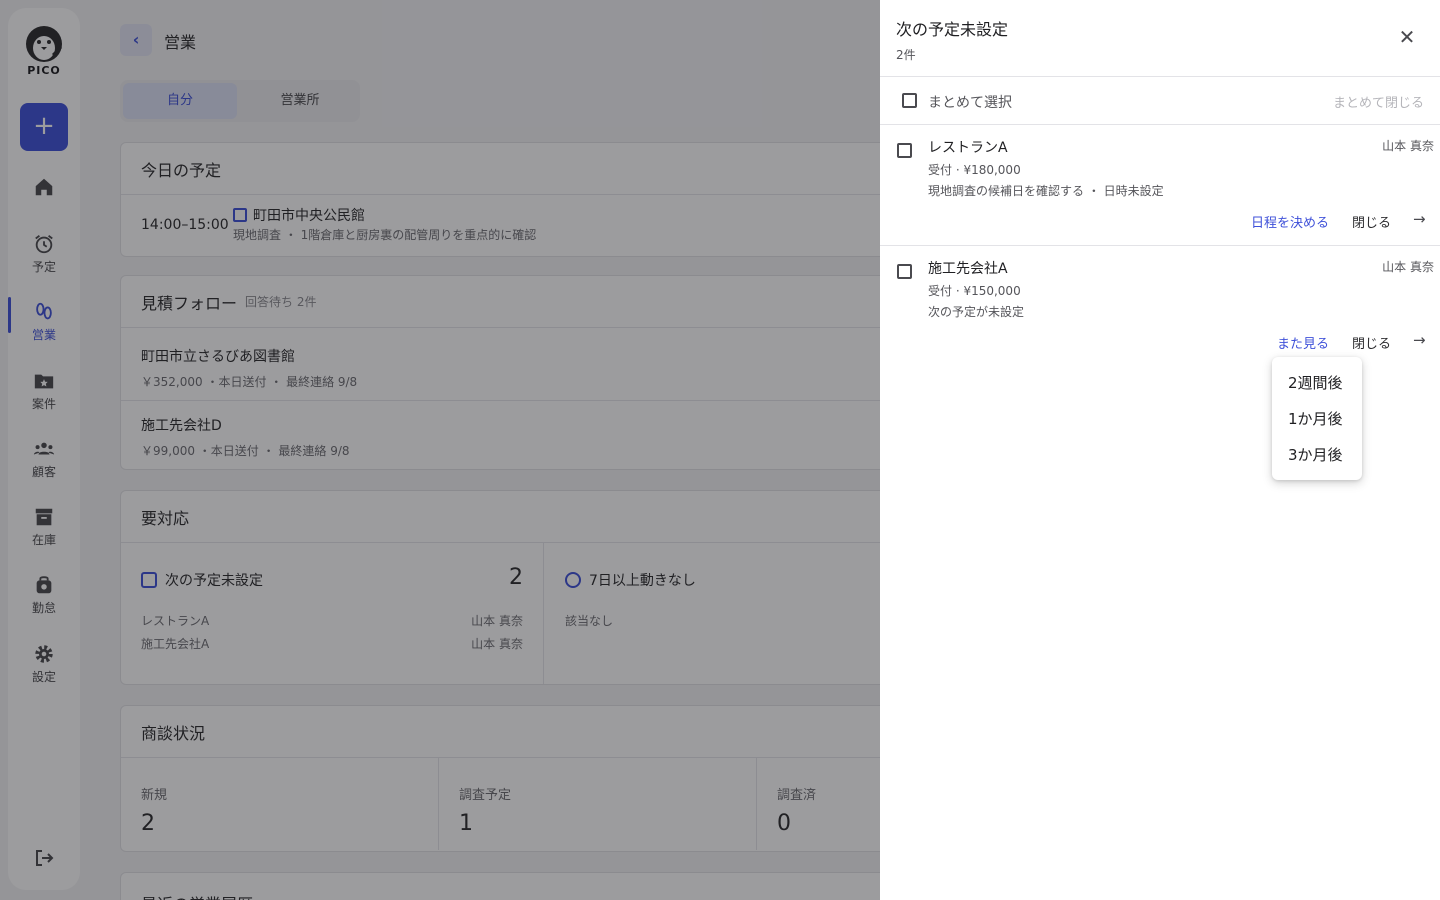 The height and width of the screenshot is (900, 1440). Describe the element at coordinates (1290, 221) in the screenshot. I see `schedule-button: 日程を決める` at that location.